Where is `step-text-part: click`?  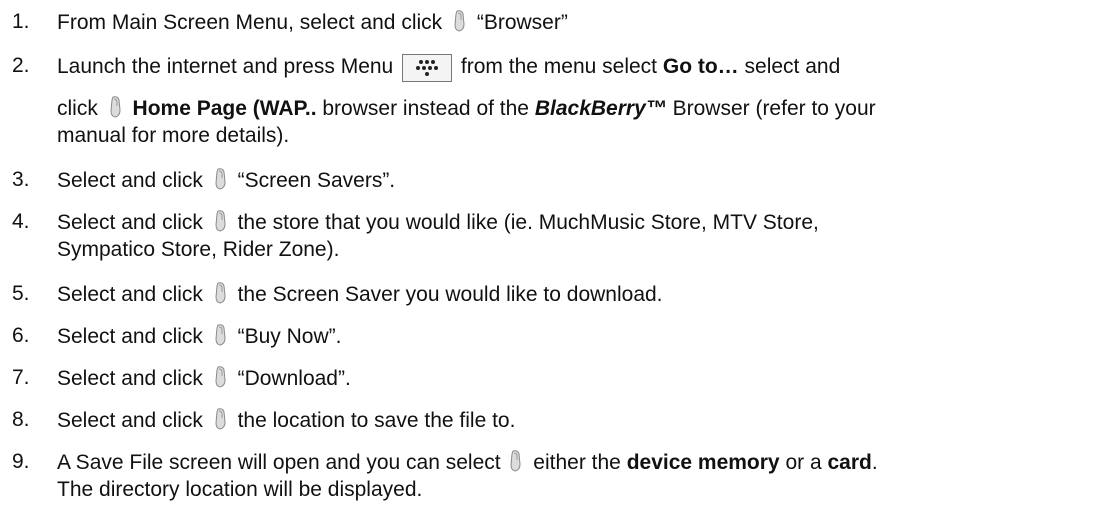
step-text-part: click is located at coordinates (77, 108).